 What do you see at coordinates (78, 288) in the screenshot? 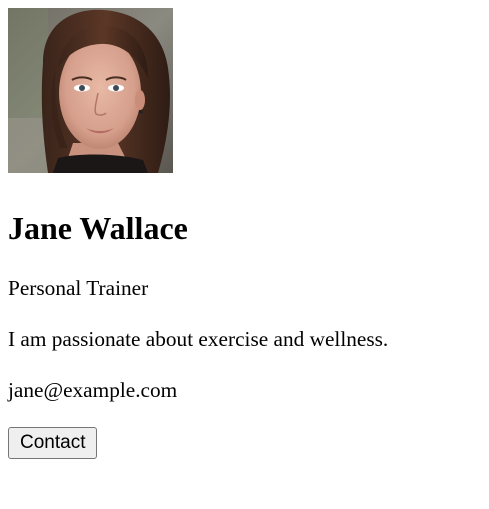
I see `profile-title: Personal Trainer` at bounding box center [78, 288].